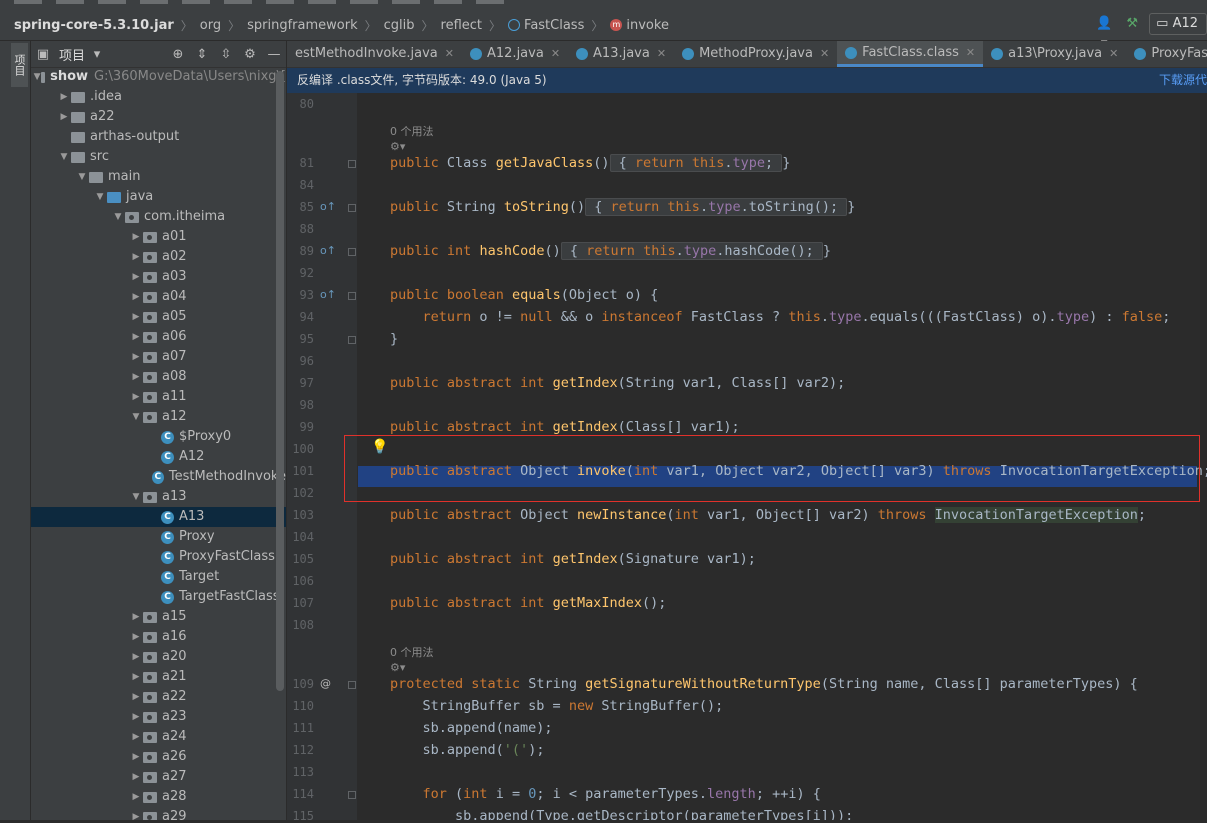  What do you see at coordinates (274, 54) in the screenshot?
I see `hide-icon: —` at bounding box center [274, 54].